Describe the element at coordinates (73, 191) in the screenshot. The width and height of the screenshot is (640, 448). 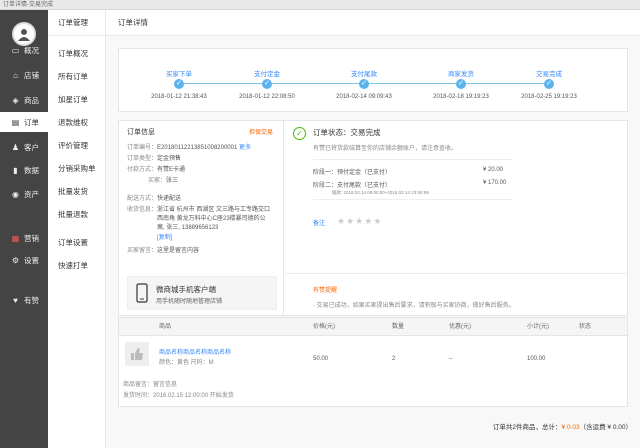
I see `subnav-item: 批量发货` at that location.